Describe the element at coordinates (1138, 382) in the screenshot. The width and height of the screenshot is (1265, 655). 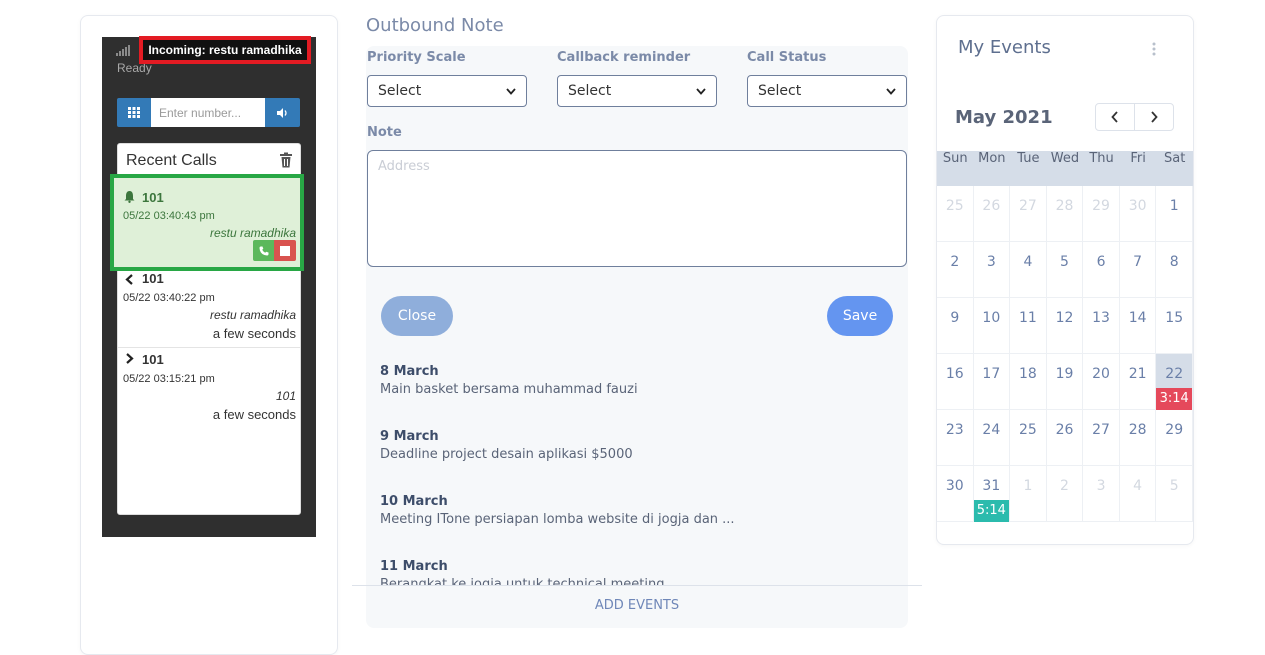
I see `calendar-day: 21` at that location.